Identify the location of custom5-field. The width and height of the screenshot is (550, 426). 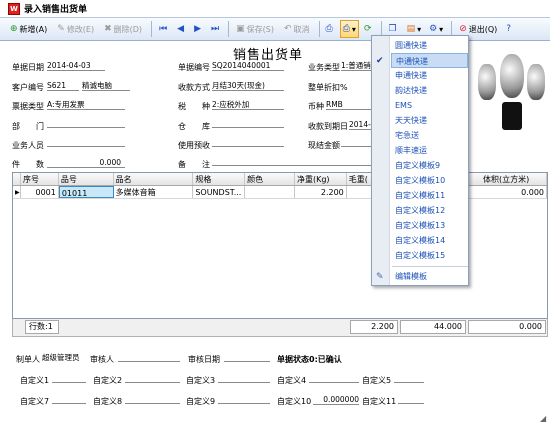
(409, 378).